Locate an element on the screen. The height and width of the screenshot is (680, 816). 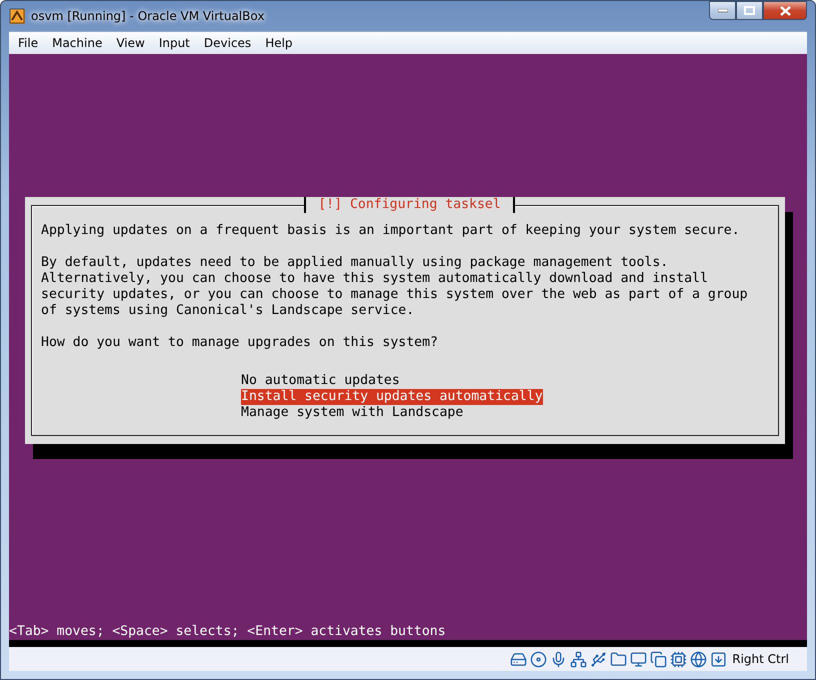
usb-icon is located at coordinates (599, 659).